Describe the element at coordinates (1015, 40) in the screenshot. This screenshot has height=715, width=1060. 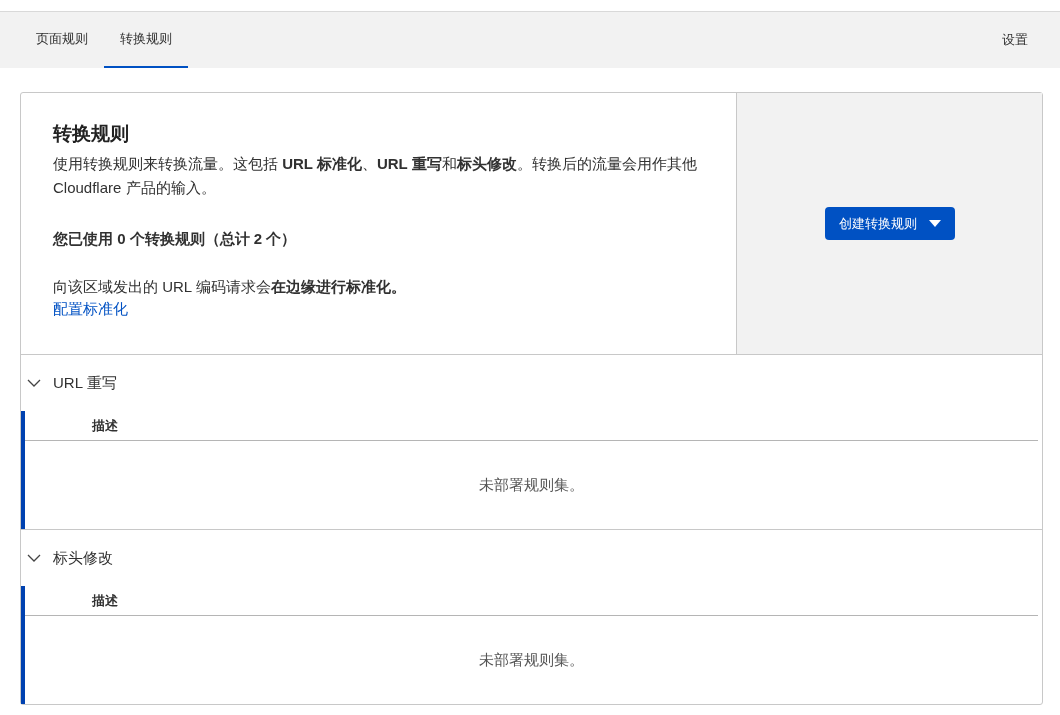
I see `settings-link: 设置` at that location.